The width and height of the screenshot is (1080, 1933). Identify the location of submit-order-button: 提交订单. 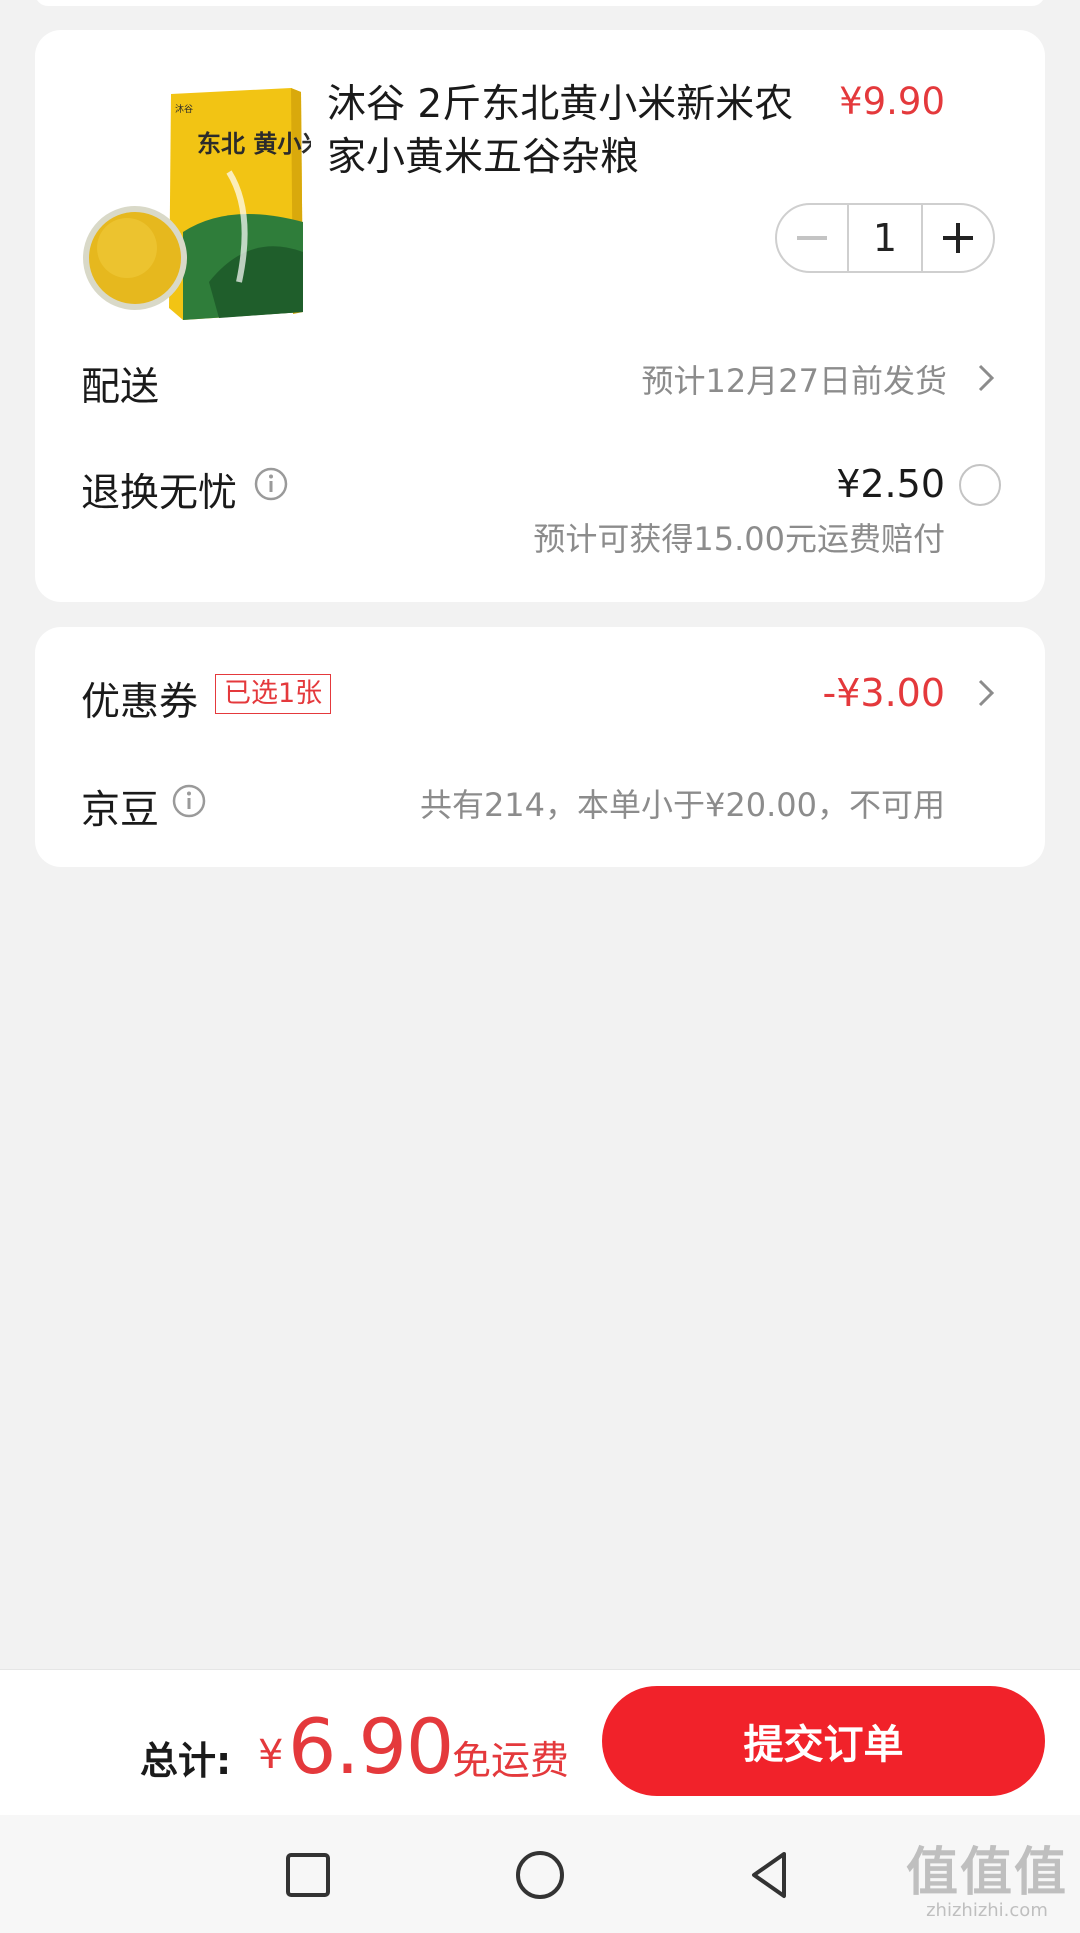
(823, 1741).